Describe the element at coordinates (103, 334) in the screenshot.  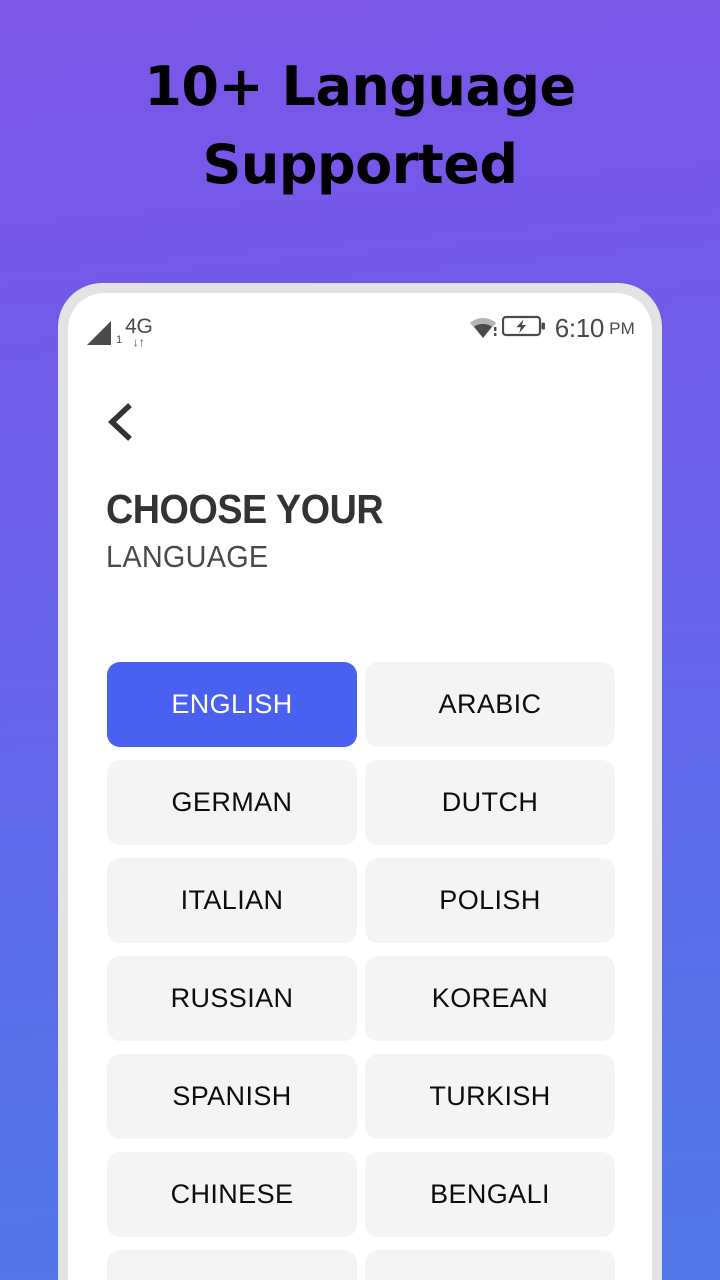
I see `signal-bars-icon: 1` at that location.